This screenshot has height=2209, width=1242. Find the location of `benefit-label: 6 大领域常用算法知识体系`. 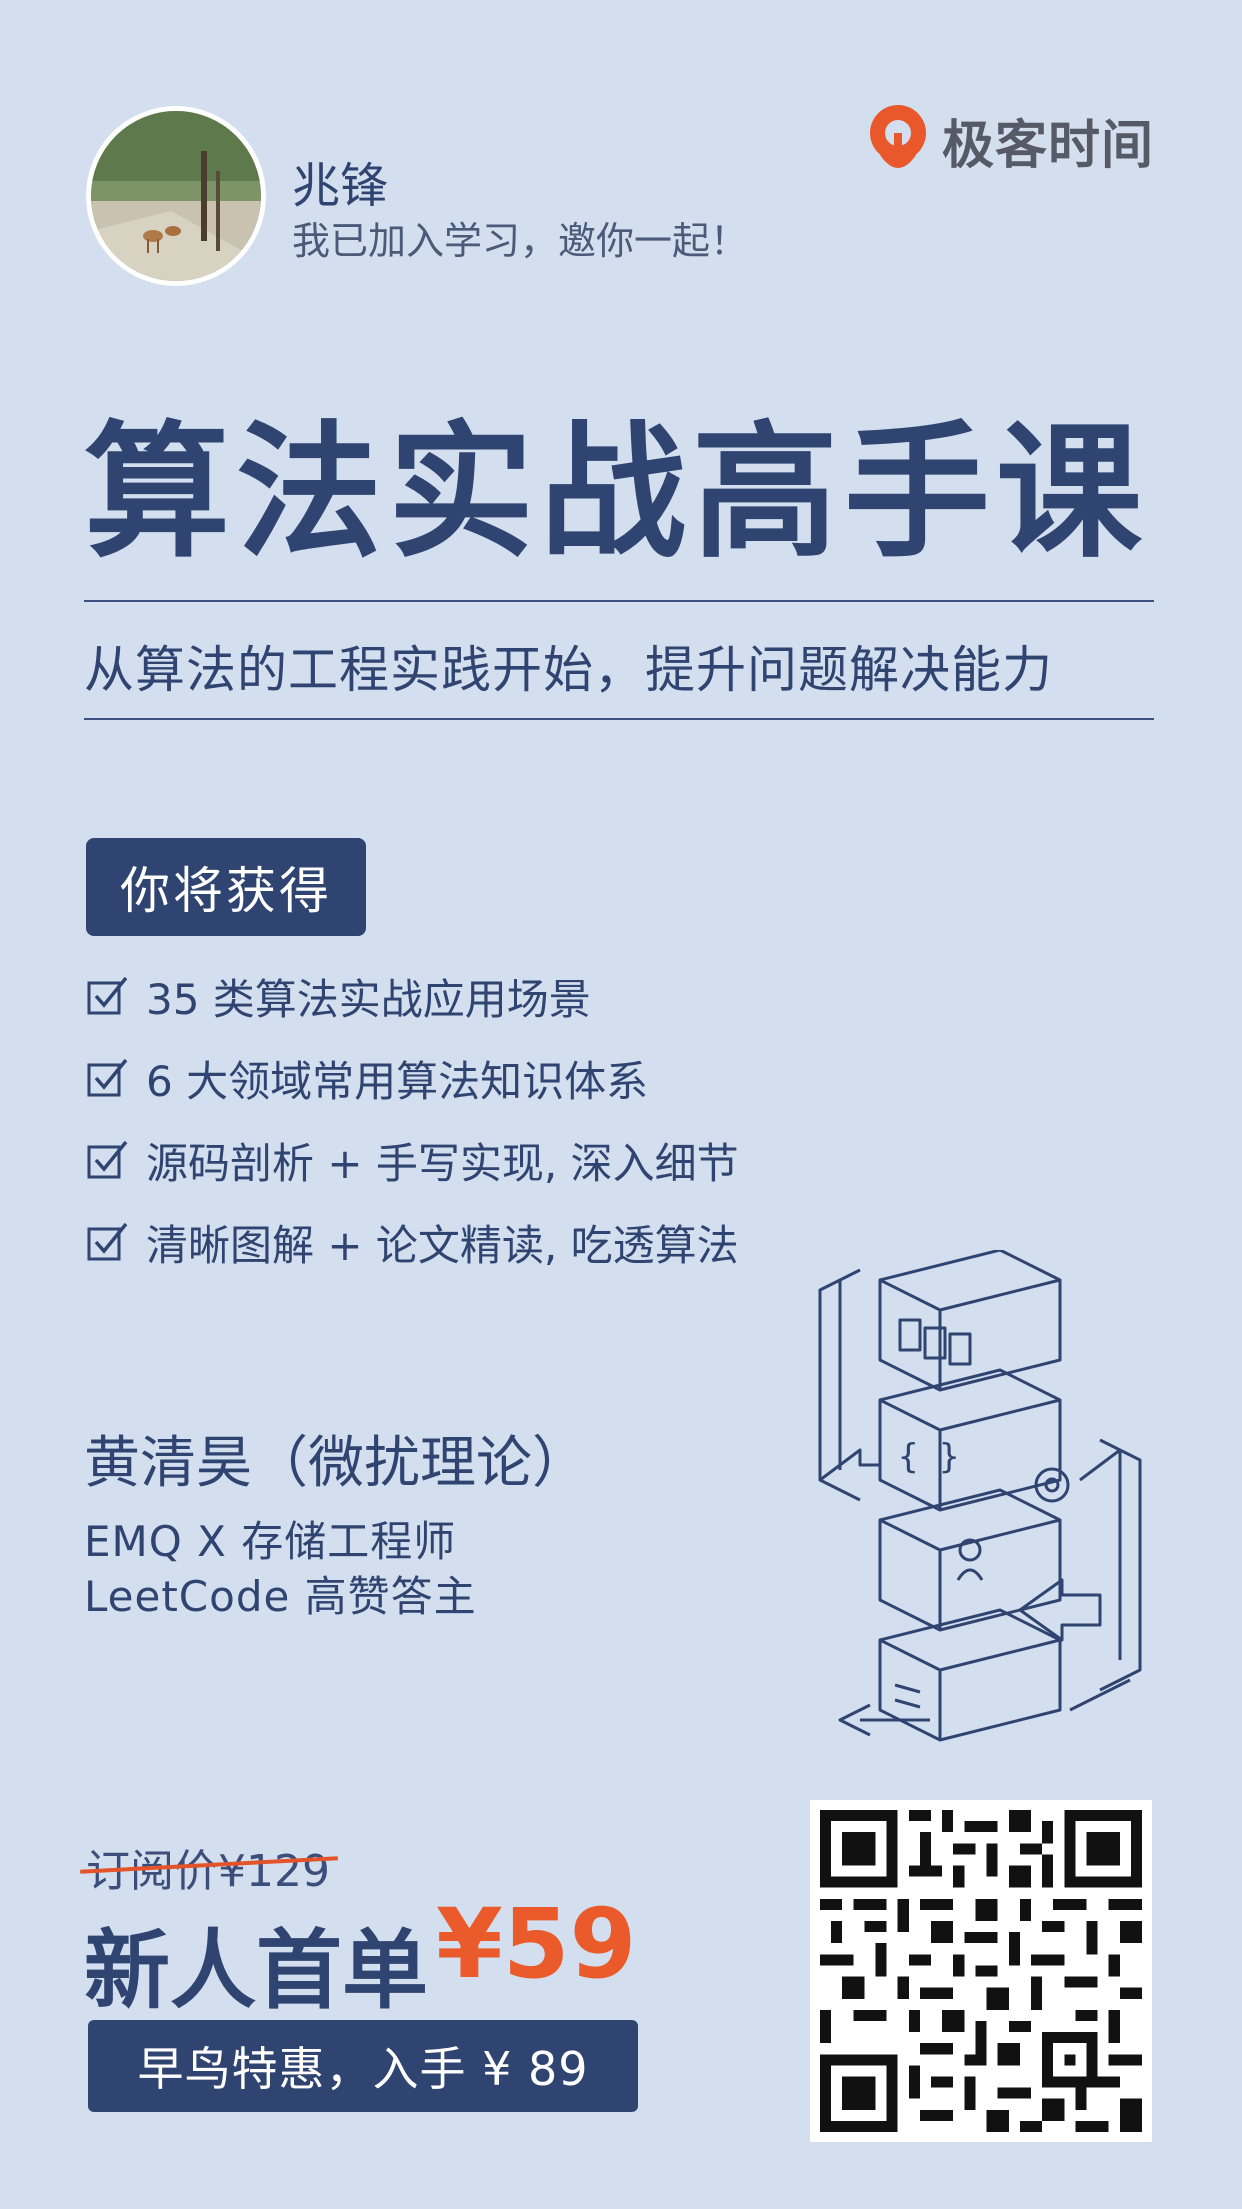

benefit-label: 6 大领域常用算法知识体系 is located at coordinates (397, 1081).